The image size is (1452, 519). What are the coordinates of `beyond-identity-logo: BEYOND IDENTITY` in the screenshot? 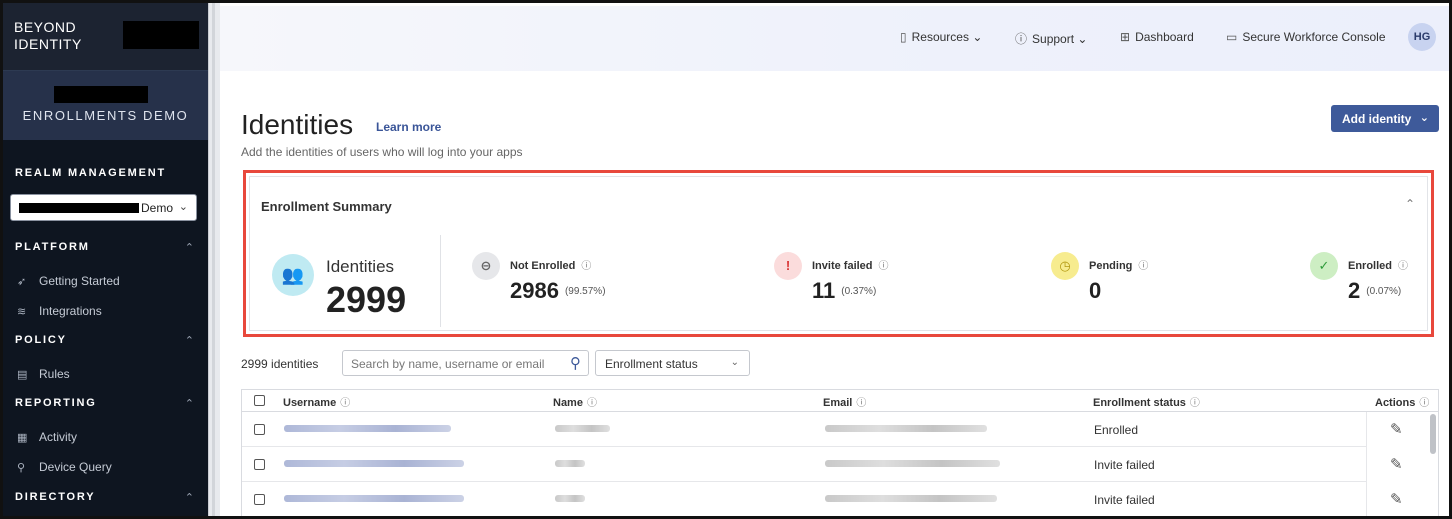 It's located at (48, 36).